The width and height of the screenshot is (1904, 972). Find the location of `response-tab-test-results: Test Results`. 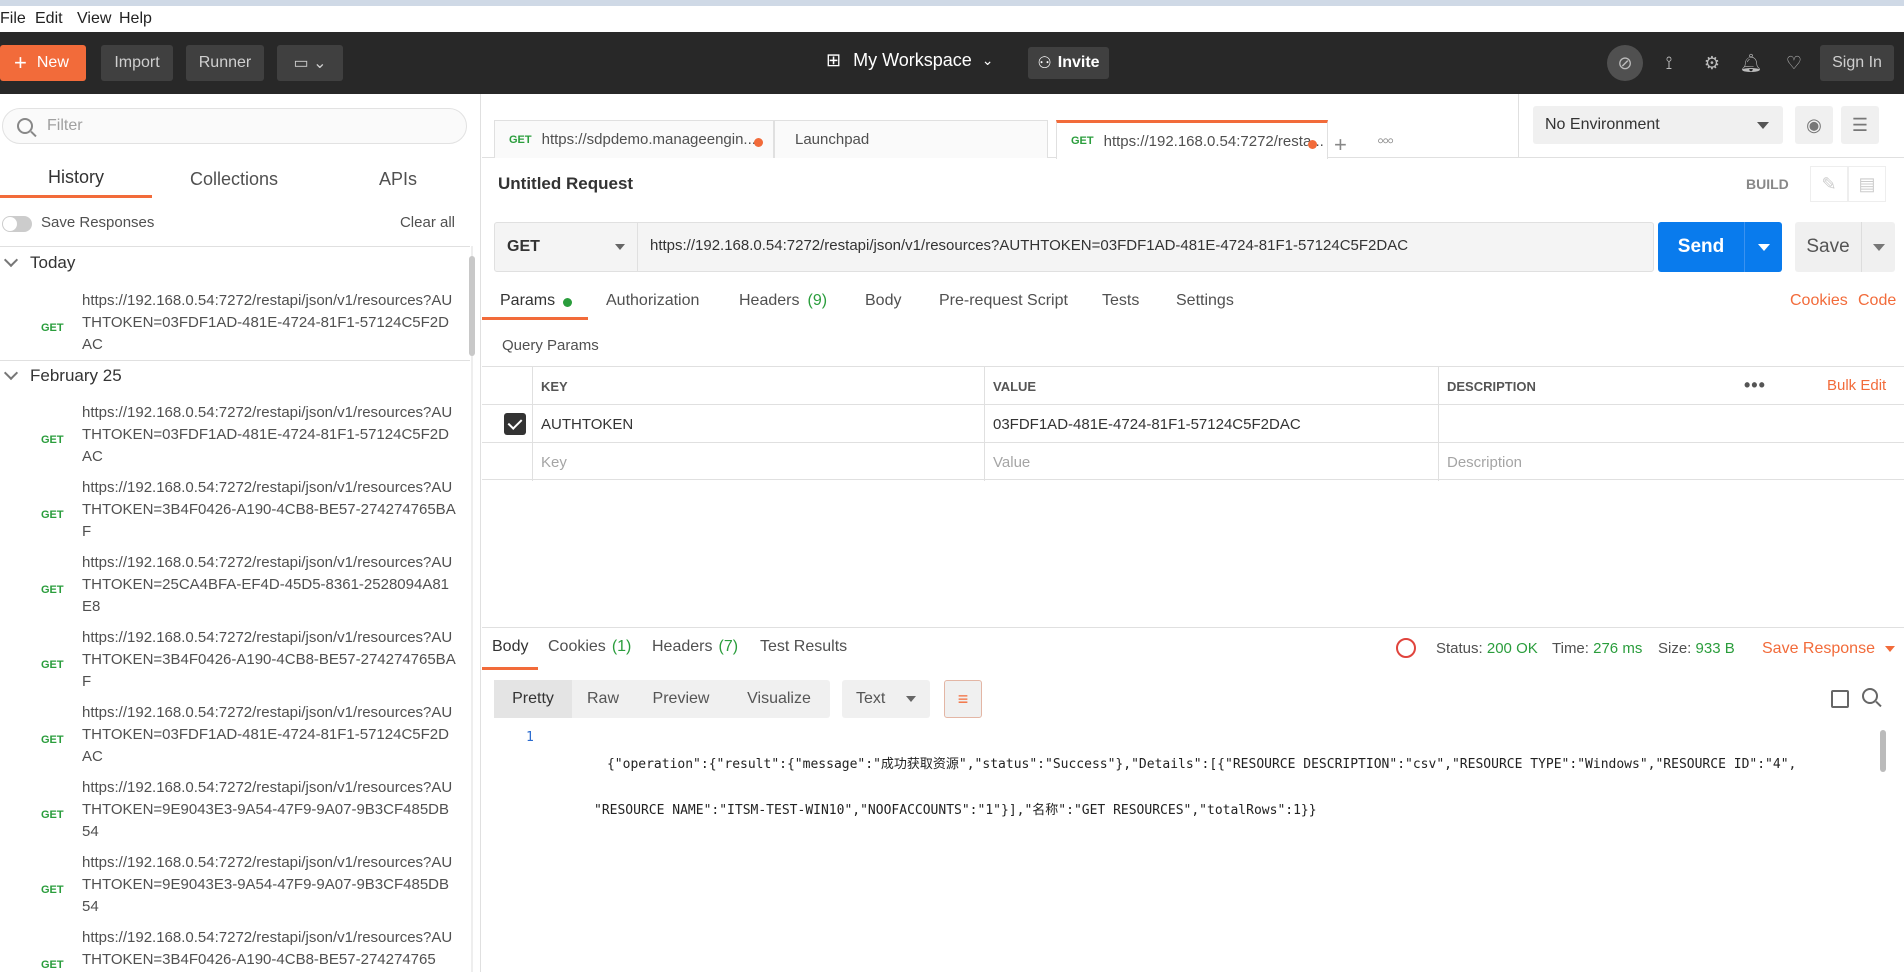

response-tab-test-results: Test Results is located at coordinates (803, 652).